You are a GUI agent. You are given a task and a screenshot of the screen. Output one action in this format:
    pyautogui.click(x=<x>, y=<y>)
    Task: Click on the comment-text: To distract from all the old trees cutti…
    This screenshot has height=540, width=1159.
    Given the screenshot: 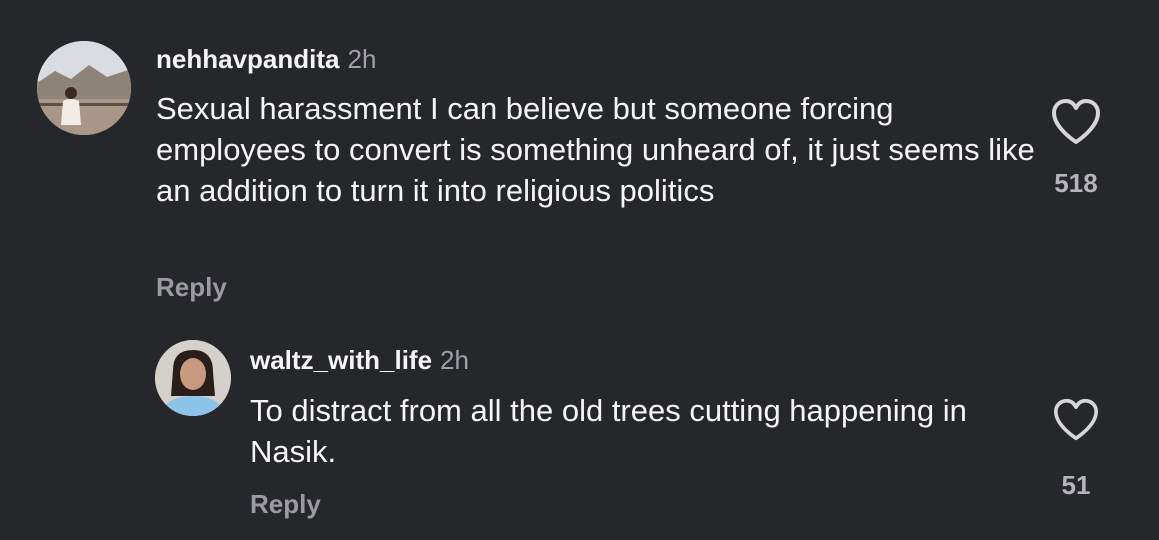 What is the action you would take?
    pyautogui.click(x=608, y=431)
    